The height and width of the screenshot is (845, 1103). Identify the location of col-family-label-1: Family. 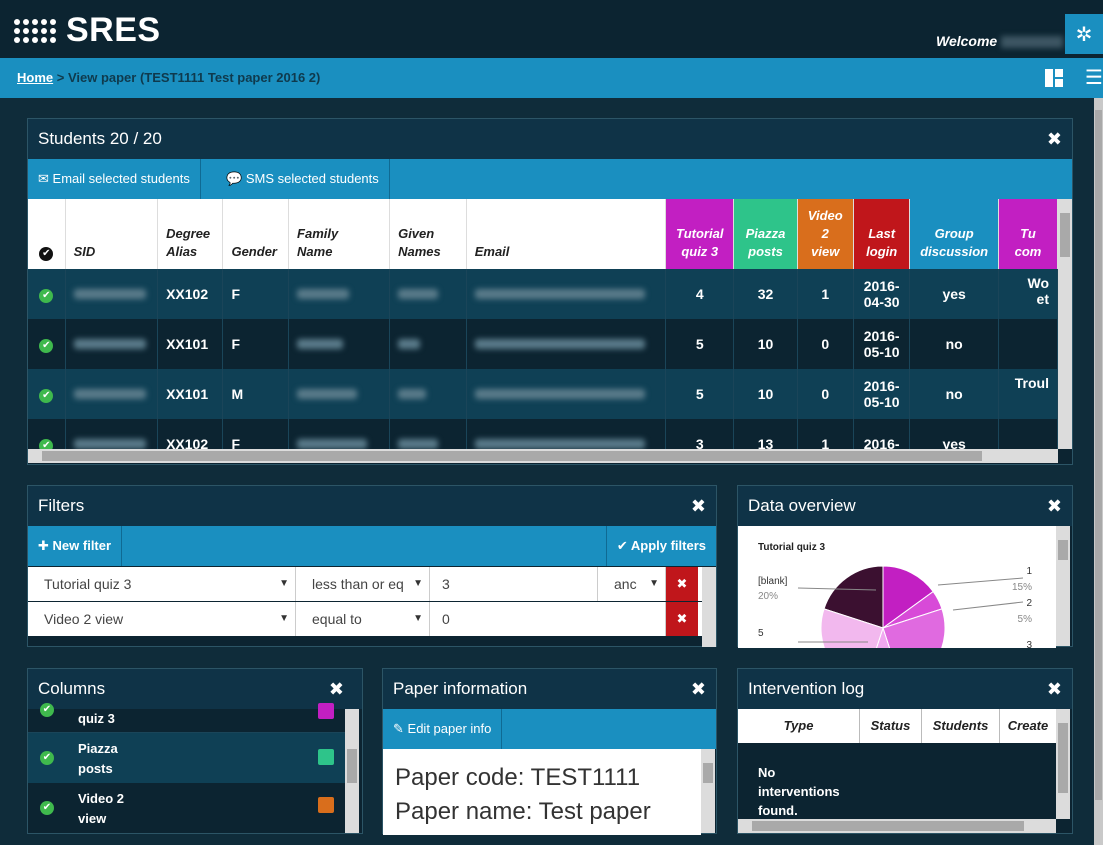
(318, 233).